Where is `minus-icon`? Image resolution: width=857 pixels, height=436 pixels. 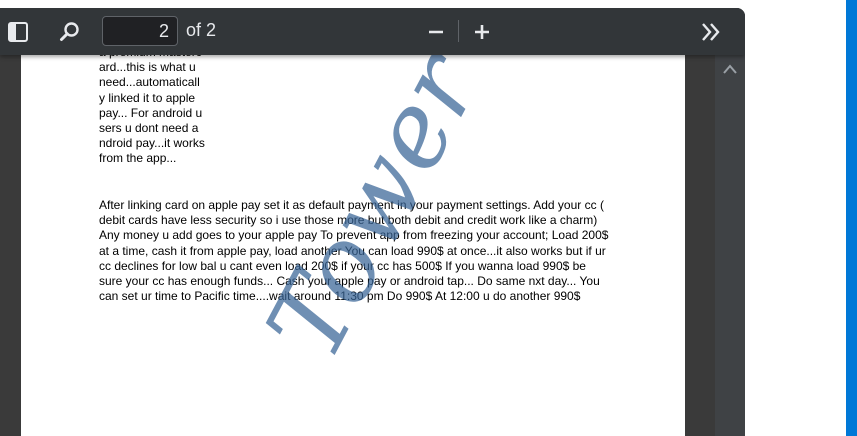
minus-icon is located at coordinates (436, 32).